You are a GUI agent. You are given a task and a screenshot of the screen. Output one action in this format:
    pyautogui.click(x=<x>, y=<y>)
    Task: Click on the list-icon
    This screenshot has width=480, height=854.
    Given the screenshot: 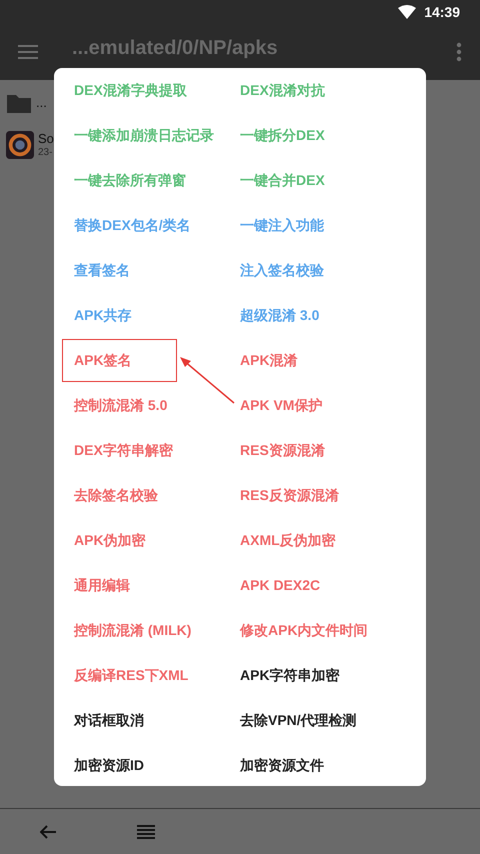 What is the action you would take?
    pyautogui.click(x=146, y=831)
    